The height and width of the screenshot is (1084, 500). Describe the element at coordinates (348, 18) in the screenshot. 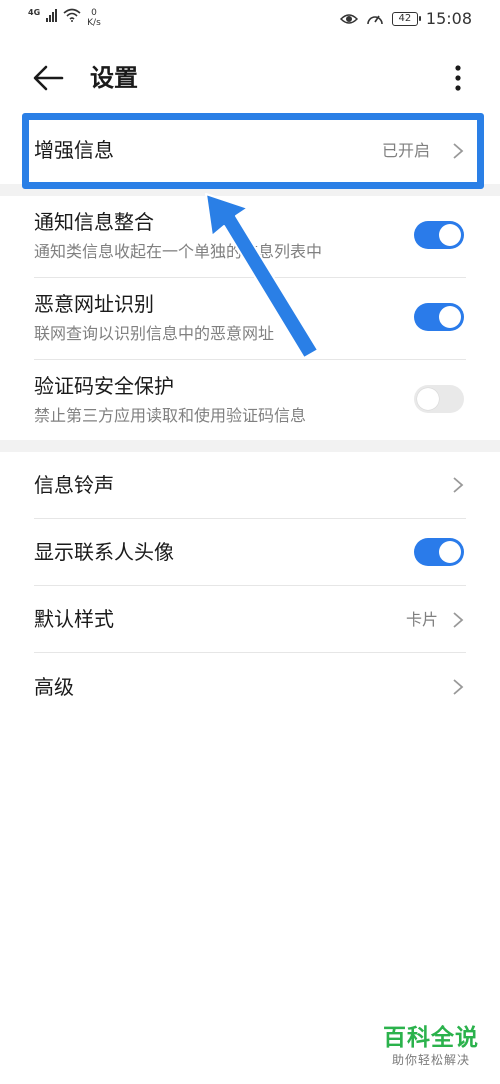

I see `eye-icon` at that location.